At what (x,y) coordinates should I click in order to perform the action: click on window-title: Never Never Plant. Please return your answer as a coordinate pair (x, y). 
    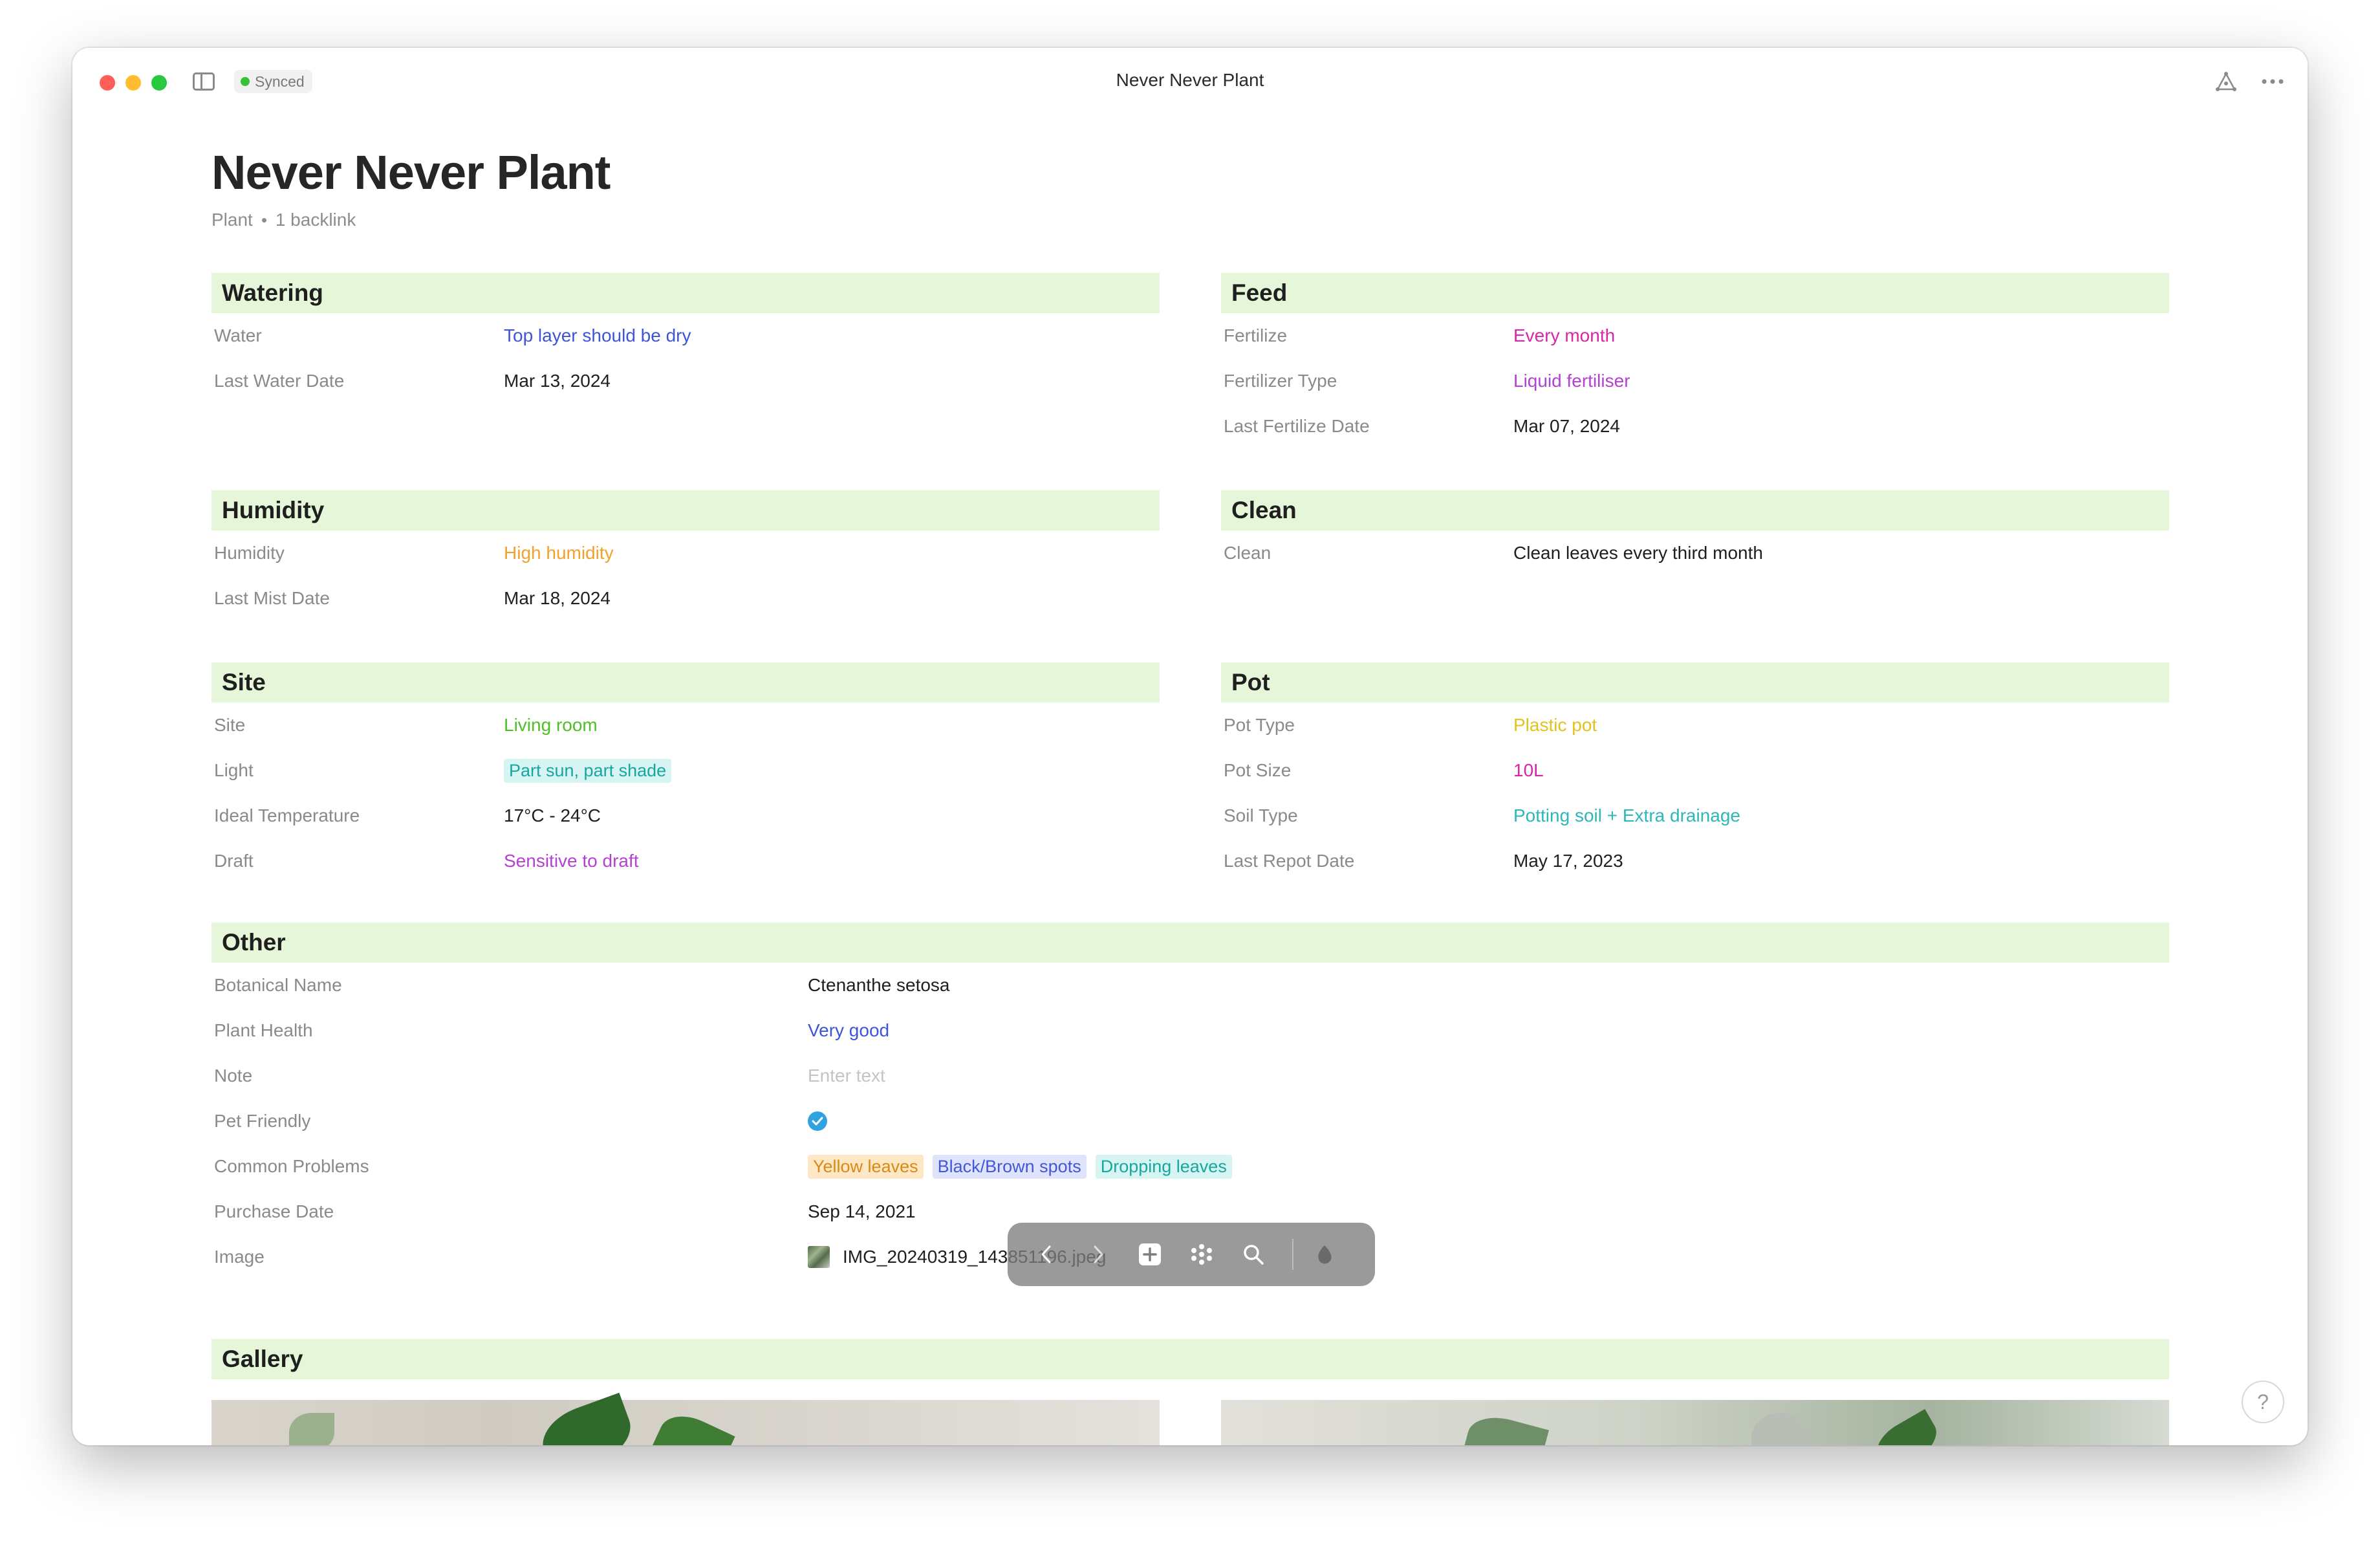
    Looking at the image, I should click on (1190, 80).